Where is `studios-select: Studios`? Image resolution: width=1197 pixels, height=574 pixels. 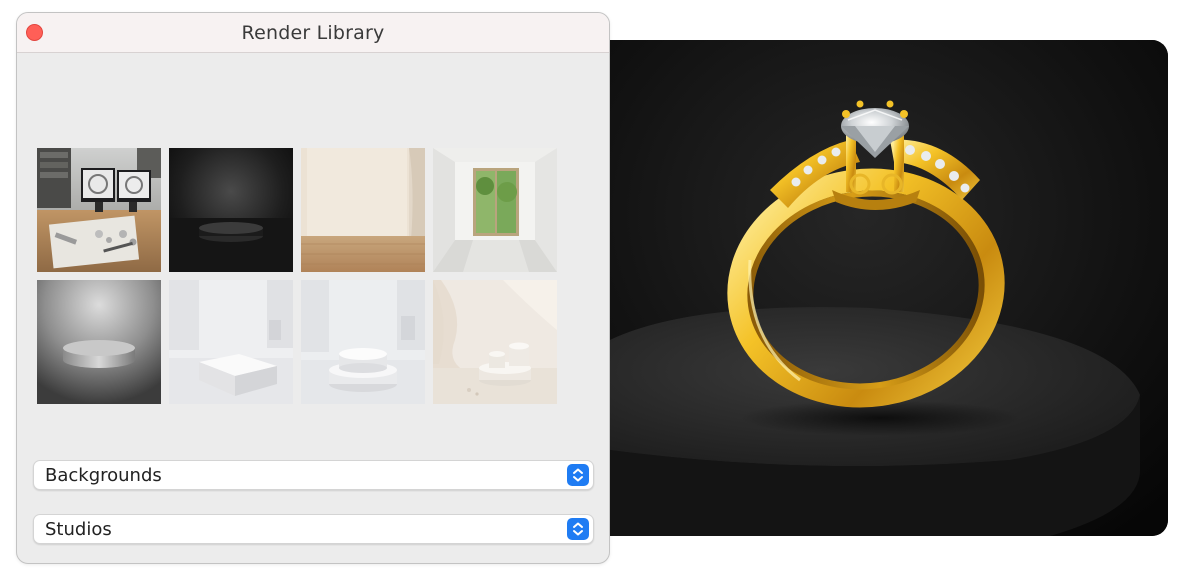 studios-select: Studios is located at coordinates (313, 529).